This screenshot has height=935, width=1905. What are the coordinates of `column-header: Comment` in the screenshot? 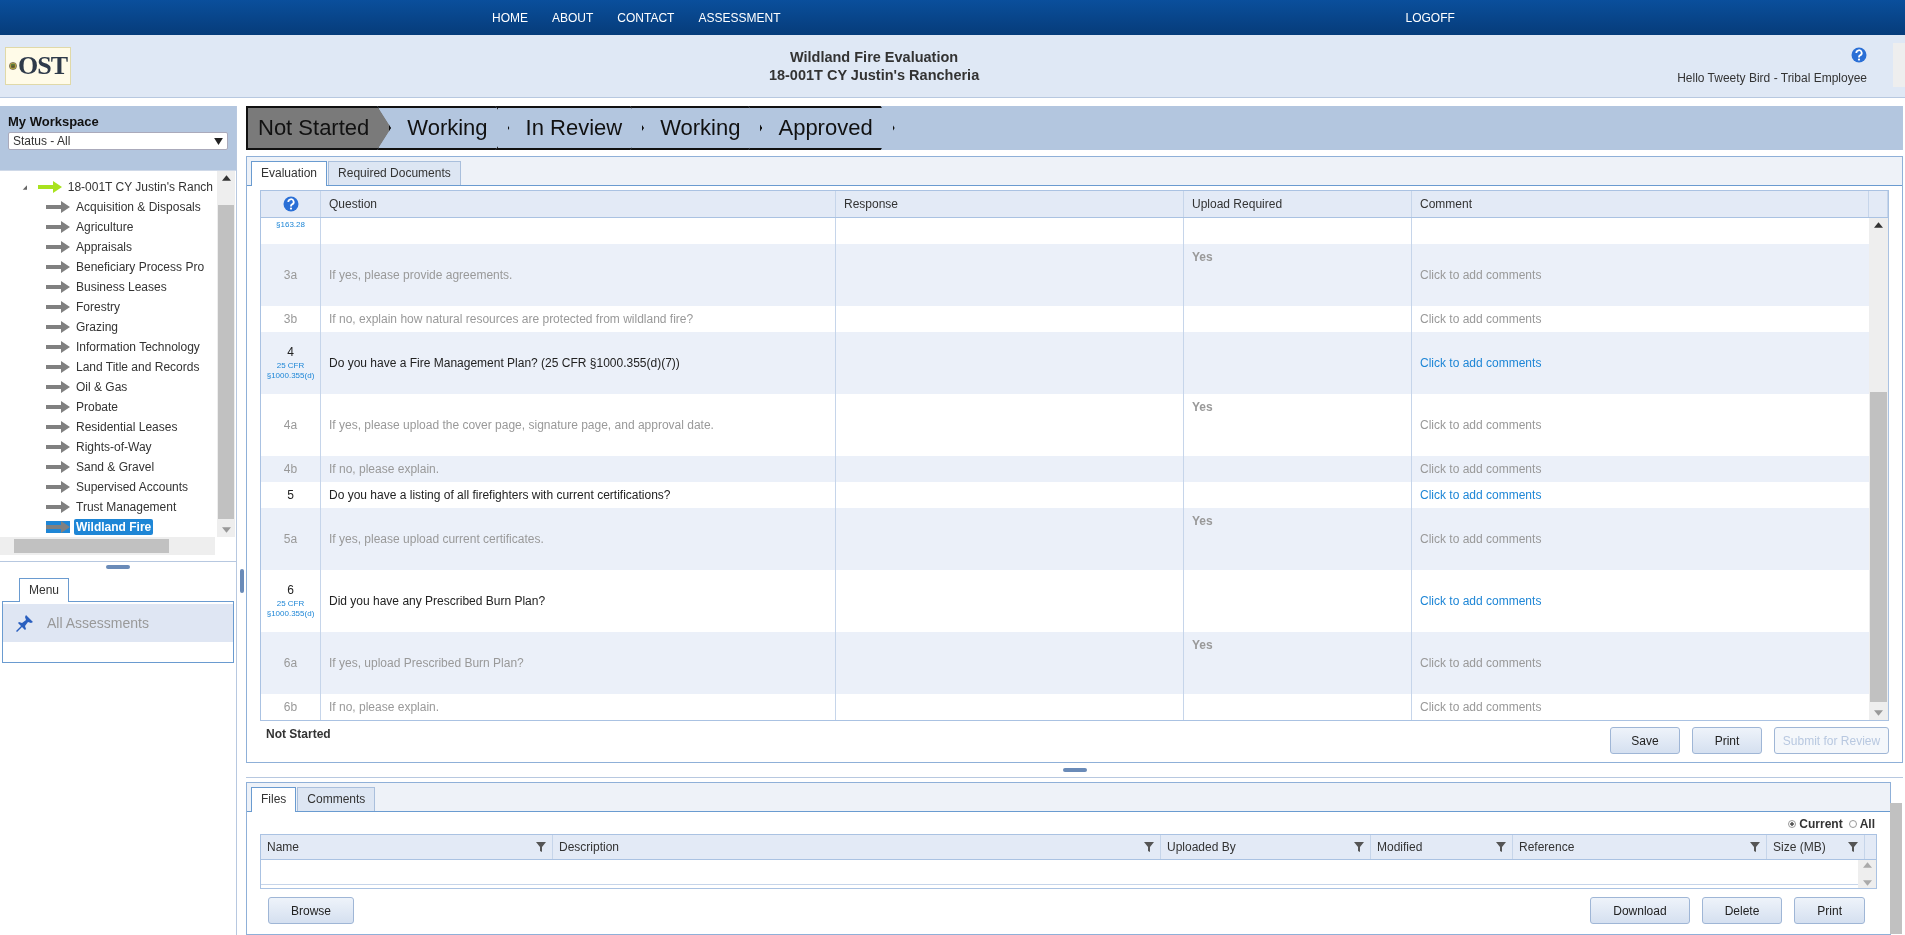 It's located at (1640, 204).